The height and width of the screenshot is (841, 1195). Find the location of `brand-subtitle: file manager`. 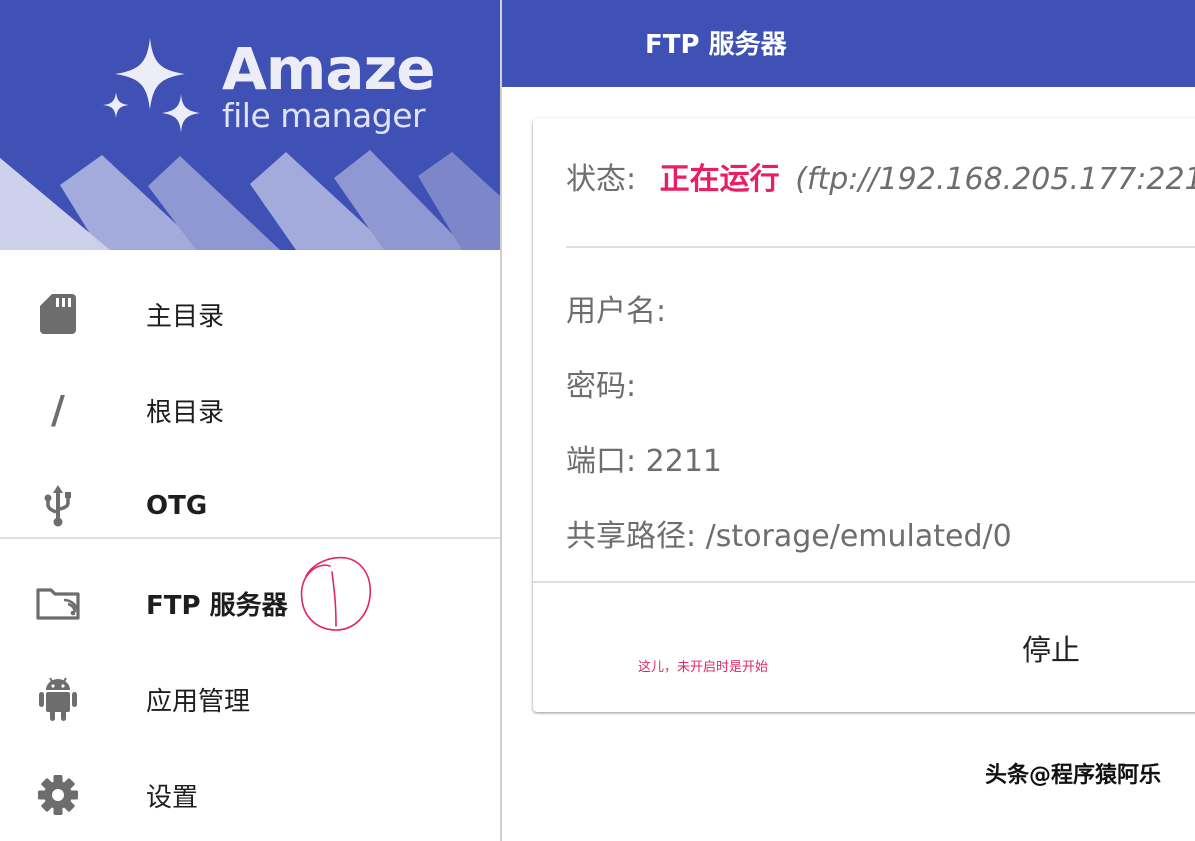

brand-subtitle: file manager is located at coordinates (324, 115).